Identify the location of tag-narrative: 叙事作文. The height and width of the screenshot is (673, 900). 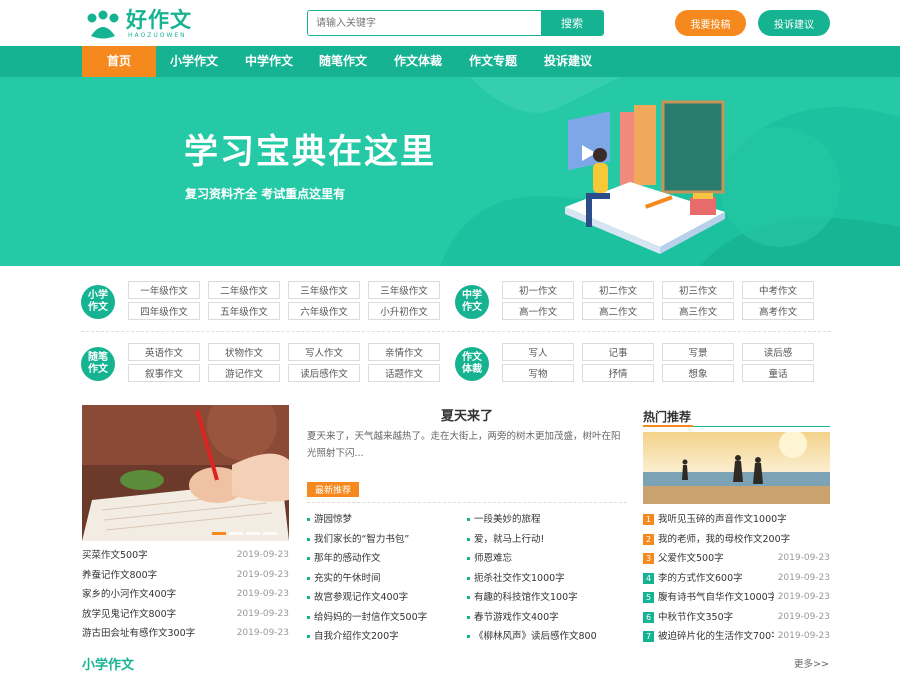
(164, 373).